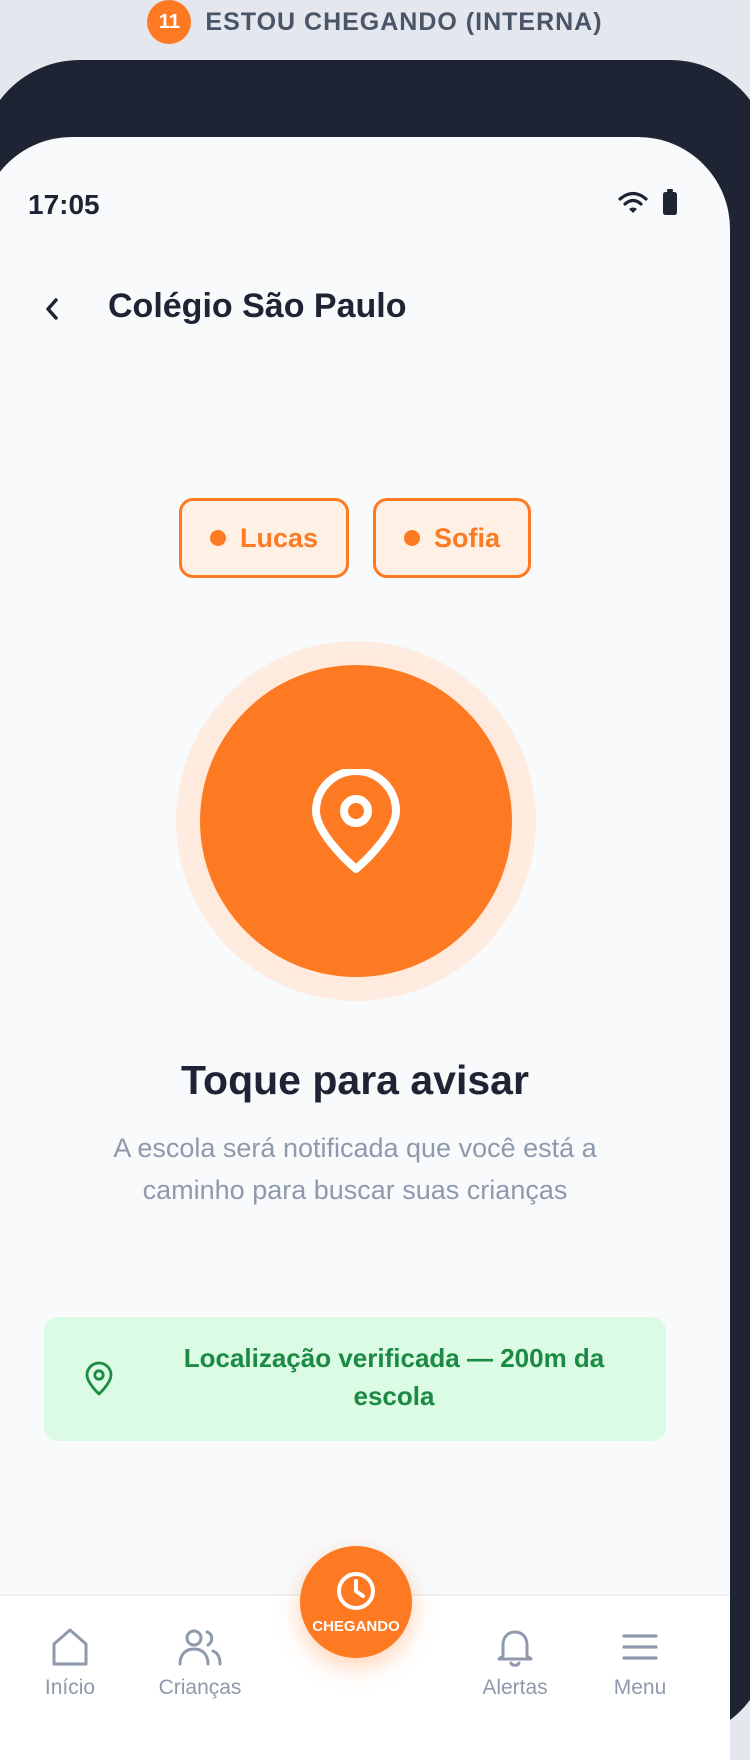 Image resolution: width=750 pixels, height=1760 pixels. I want to click on children-chips: Lucas Sofia, so click(365, 538).